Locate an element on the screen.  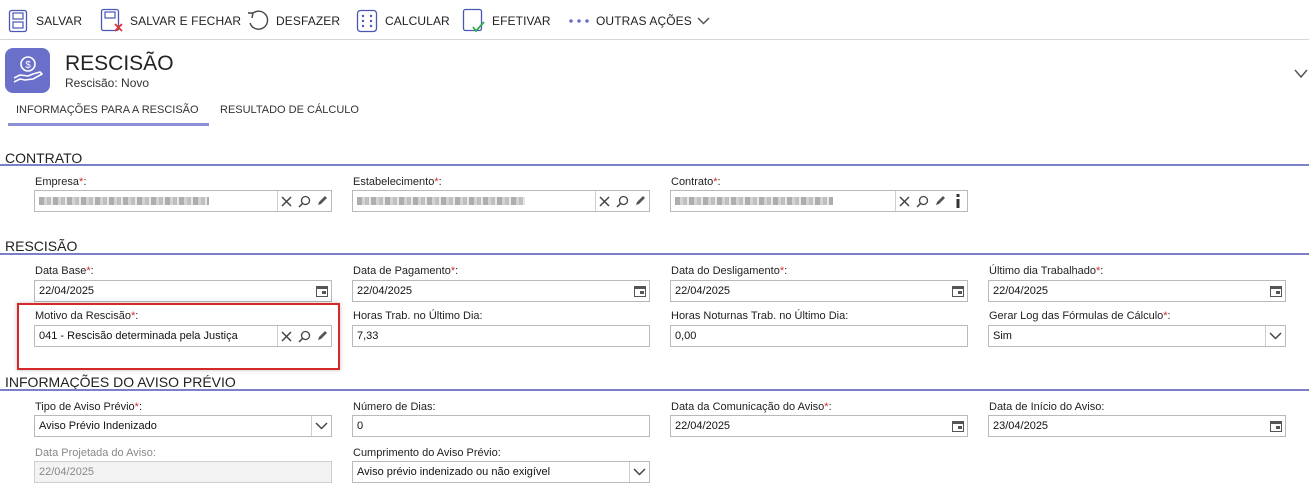
horas-trab-label: Horas Trab. no Último Dia: is located at coordinates (418, 316).